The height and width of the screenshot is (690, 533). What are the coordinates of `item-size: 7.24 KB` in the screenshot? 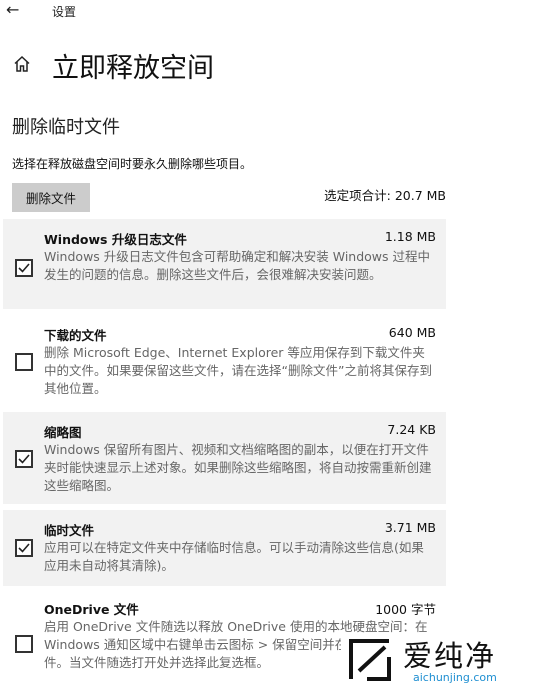 It's located at (411, 429).